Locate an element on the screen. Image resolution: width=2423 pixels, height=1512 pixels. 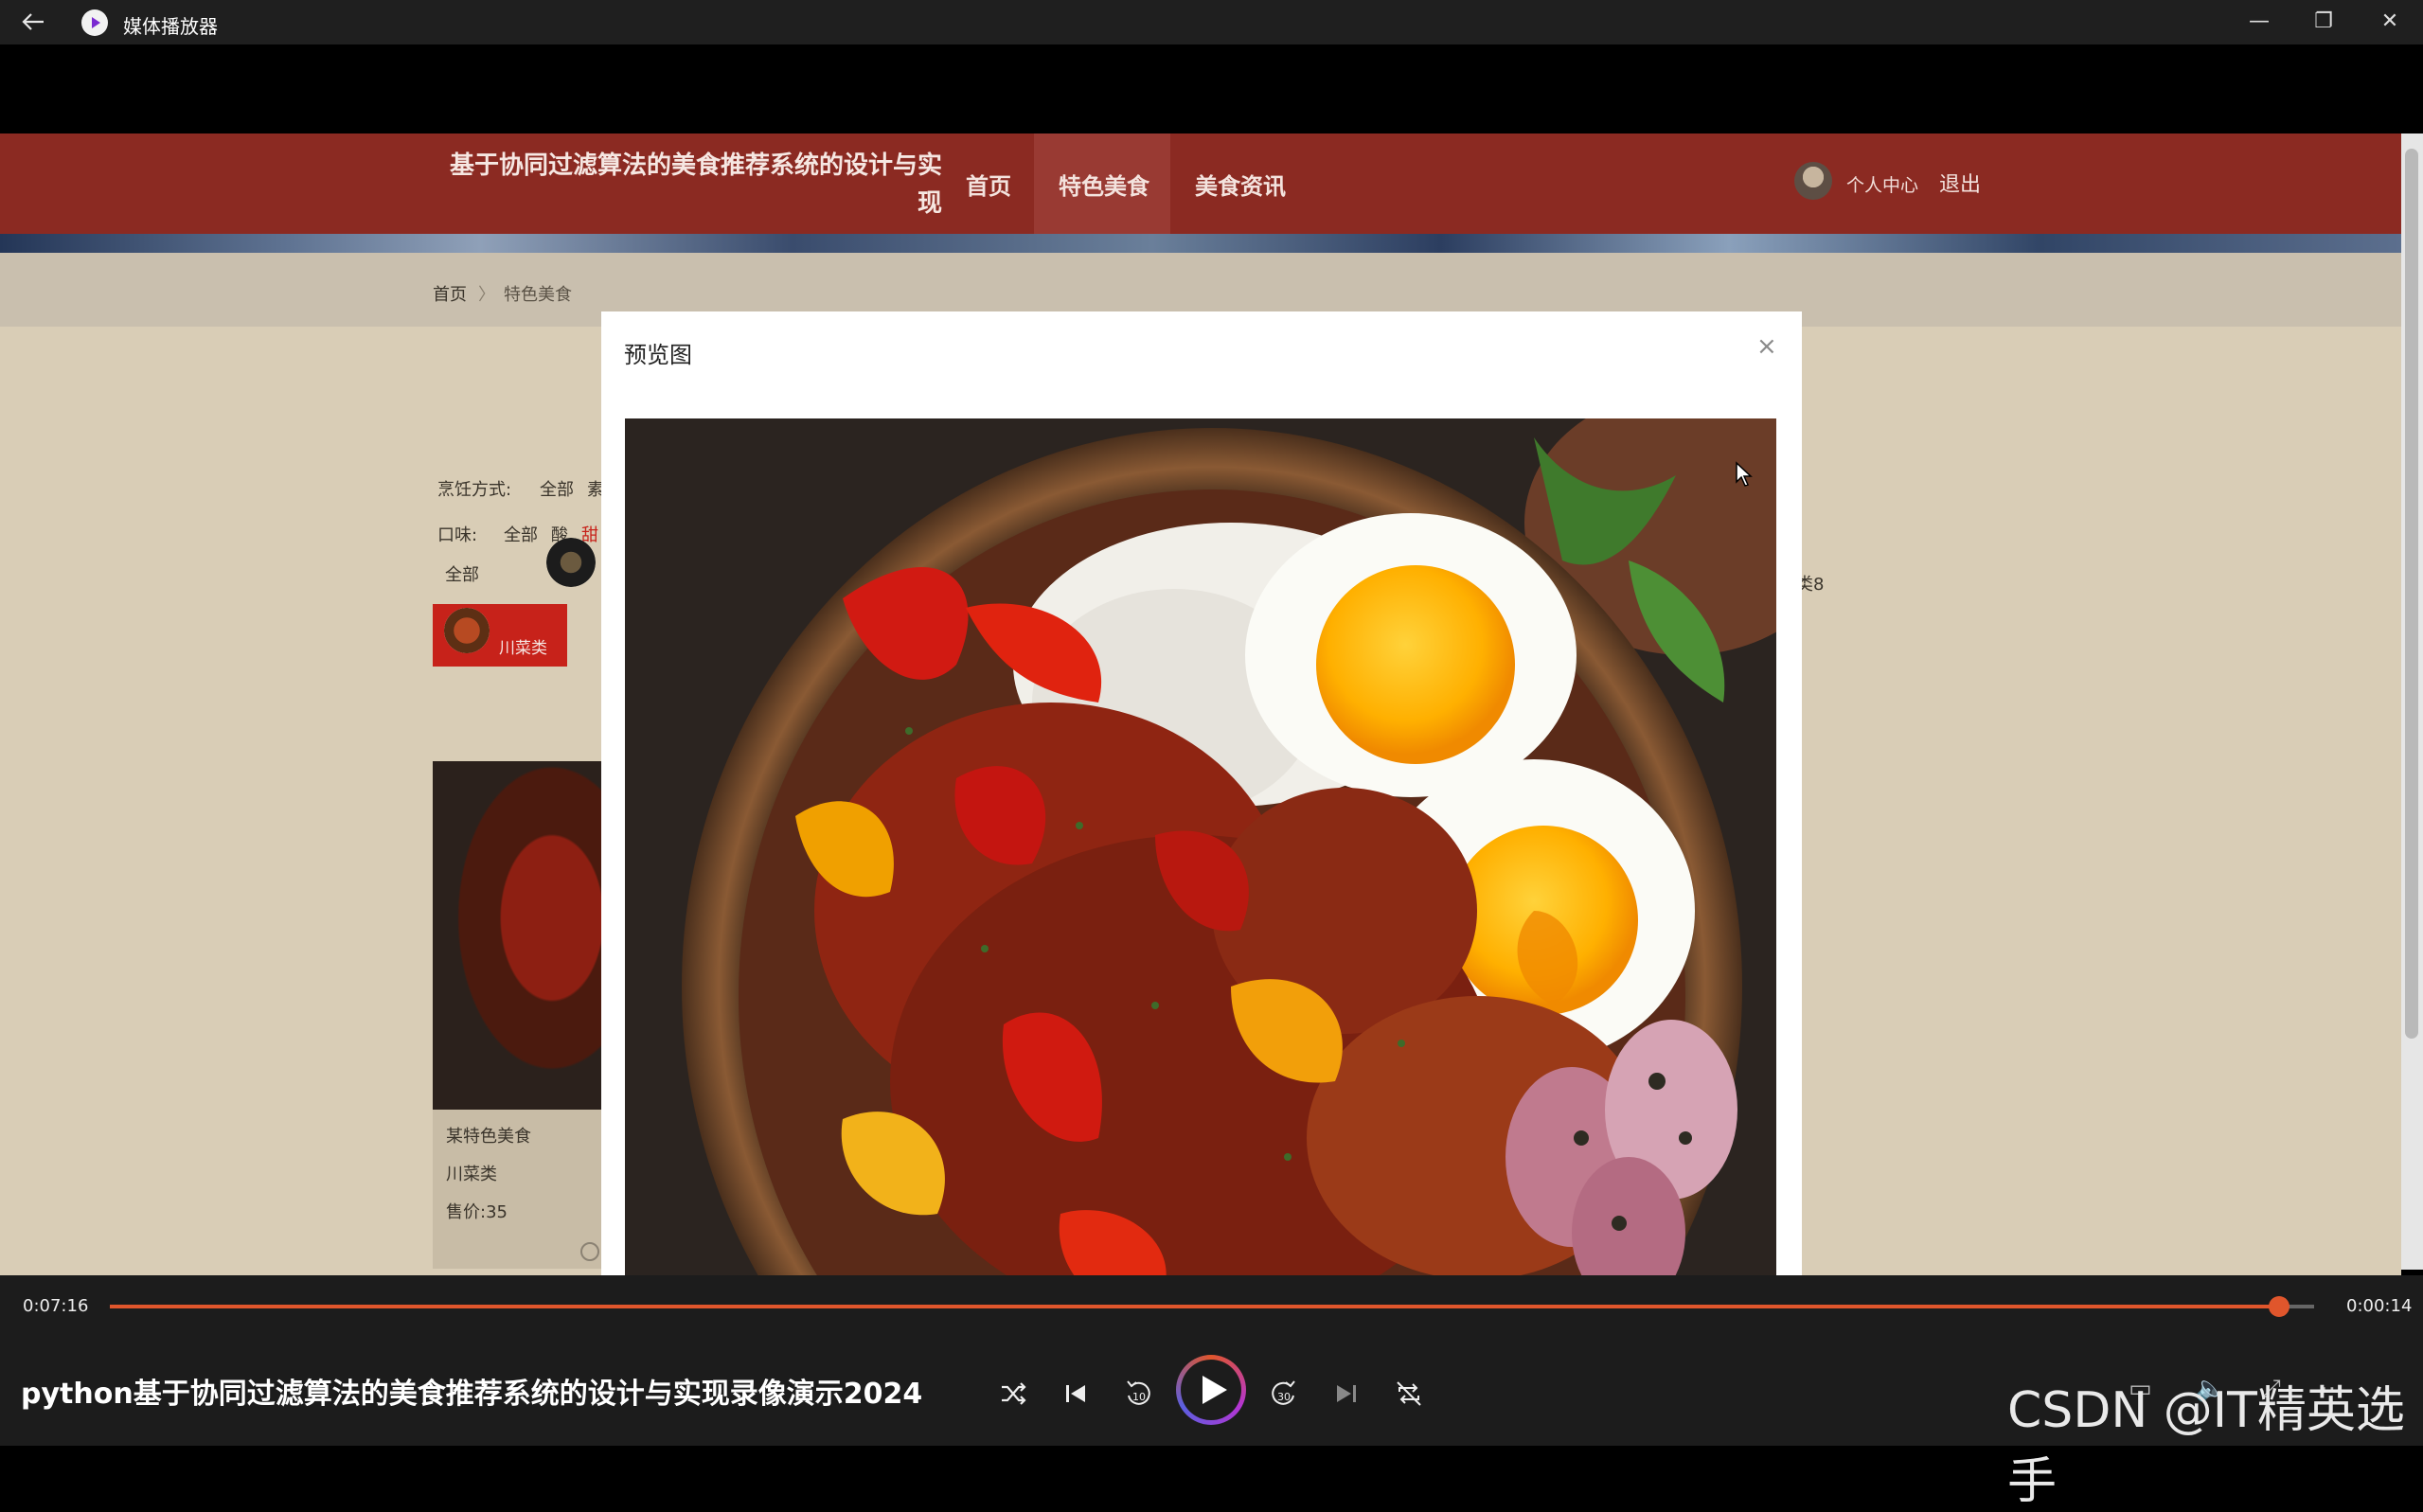
previous-icon is located at coordinates (1075, 1393).